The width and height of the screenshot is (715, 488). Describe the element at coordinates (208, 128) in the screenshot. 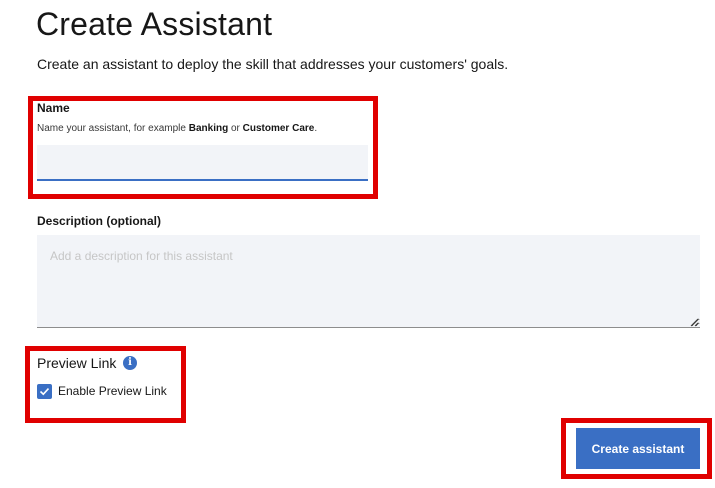

I see `helper-example-banking: Banking` at that location.